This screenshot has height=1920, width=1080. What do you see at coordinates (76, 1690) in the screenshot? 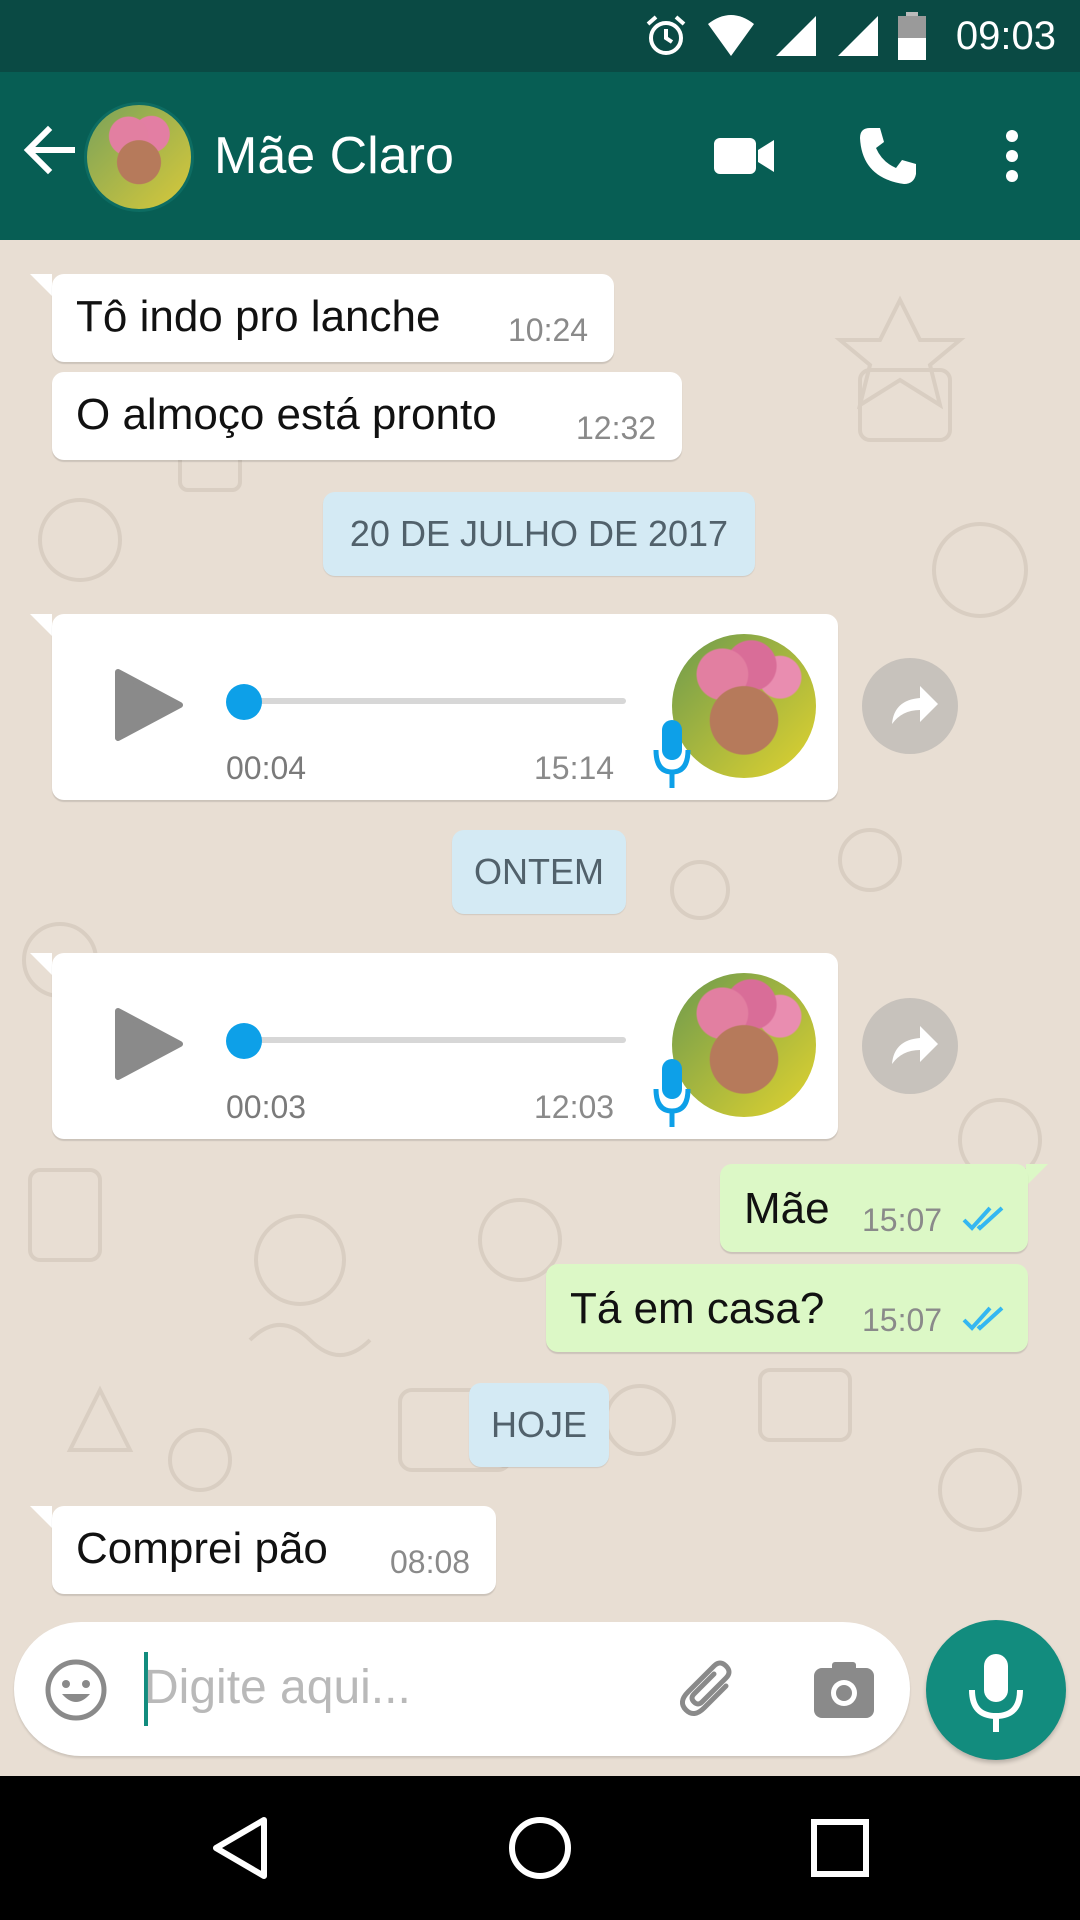
I see `emoji-icon` at bounding box center [76, 1690].